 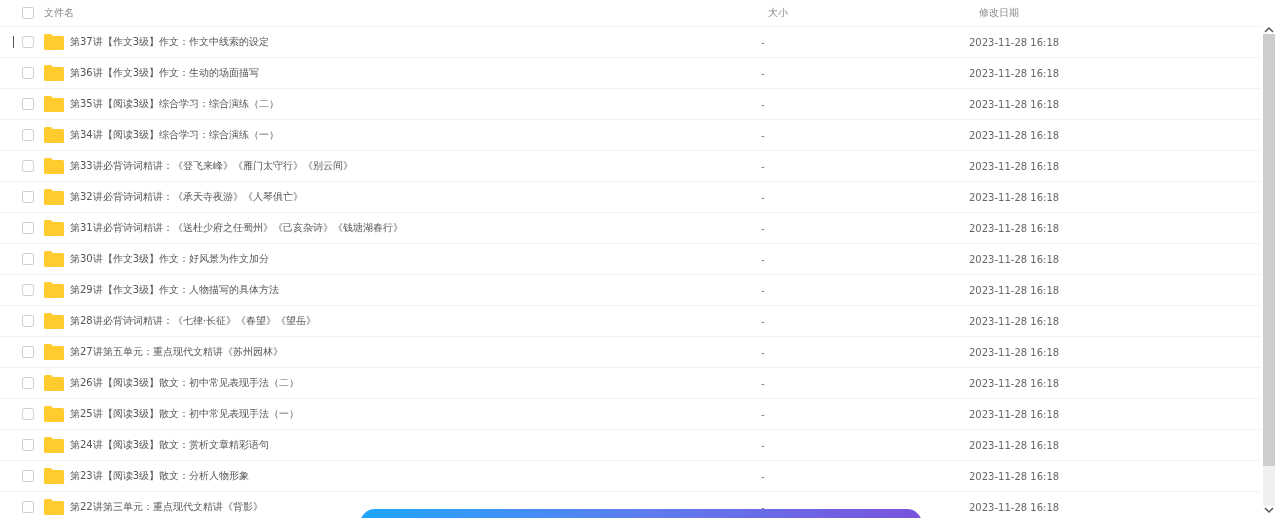 I want to click on file-name: 第28讲必背诗词精讲：《七律·长征》《春望》《望岳》, so click(x=193, y=321).